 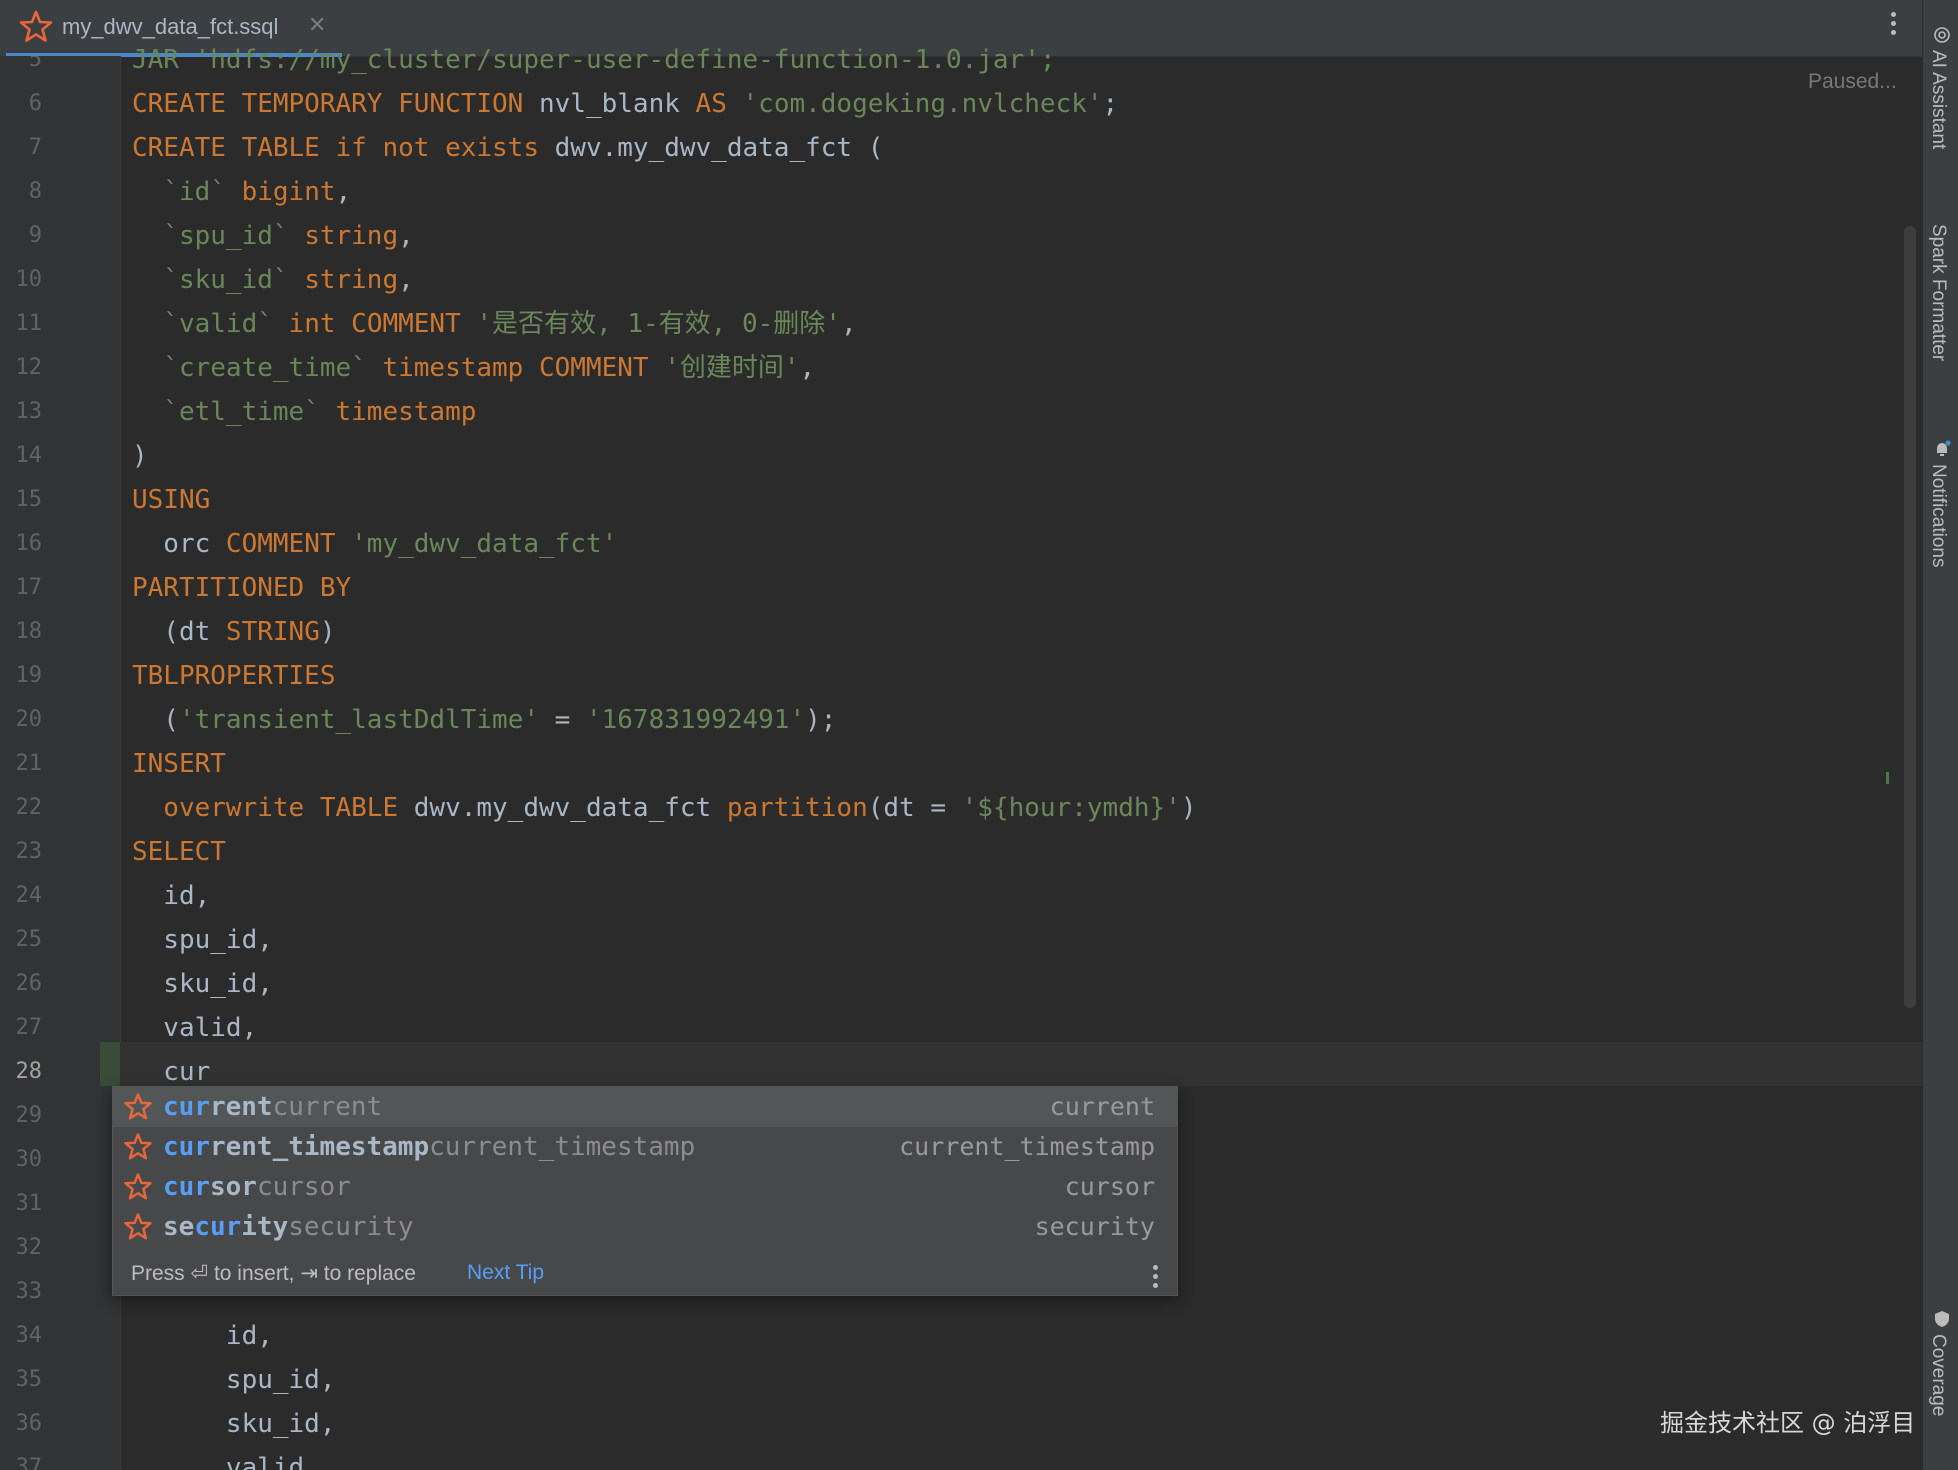 I want to click on keyword-token: AS, so click(x=719, y=104).